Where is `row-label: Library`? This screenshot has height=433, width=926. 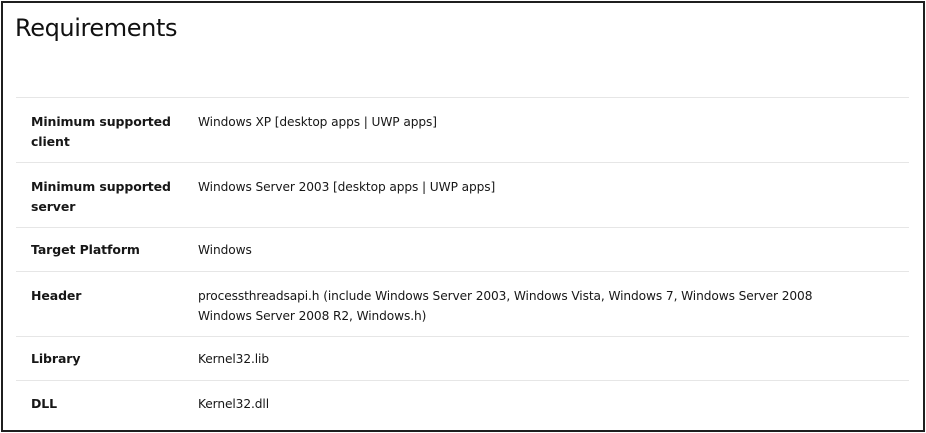
row-label: Library is located at coordinates (107, 359).